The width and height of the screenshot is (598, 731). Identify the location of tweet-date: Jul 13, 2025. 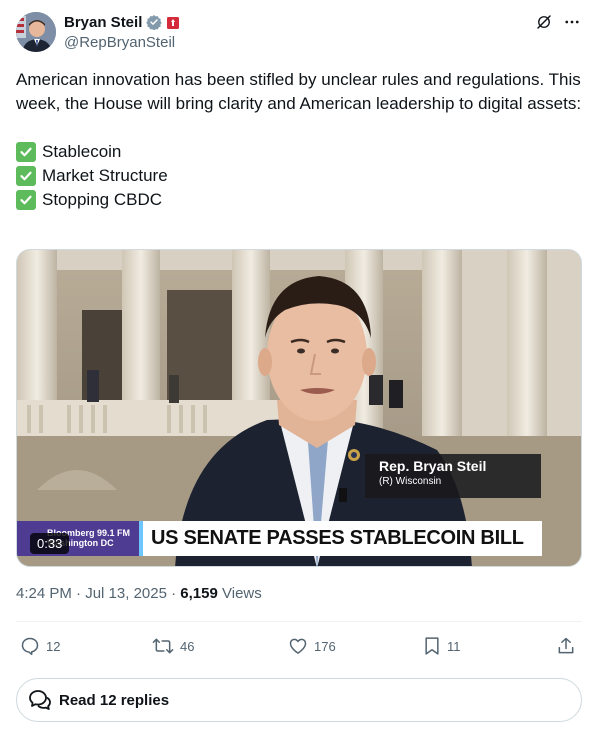
(126, 593).